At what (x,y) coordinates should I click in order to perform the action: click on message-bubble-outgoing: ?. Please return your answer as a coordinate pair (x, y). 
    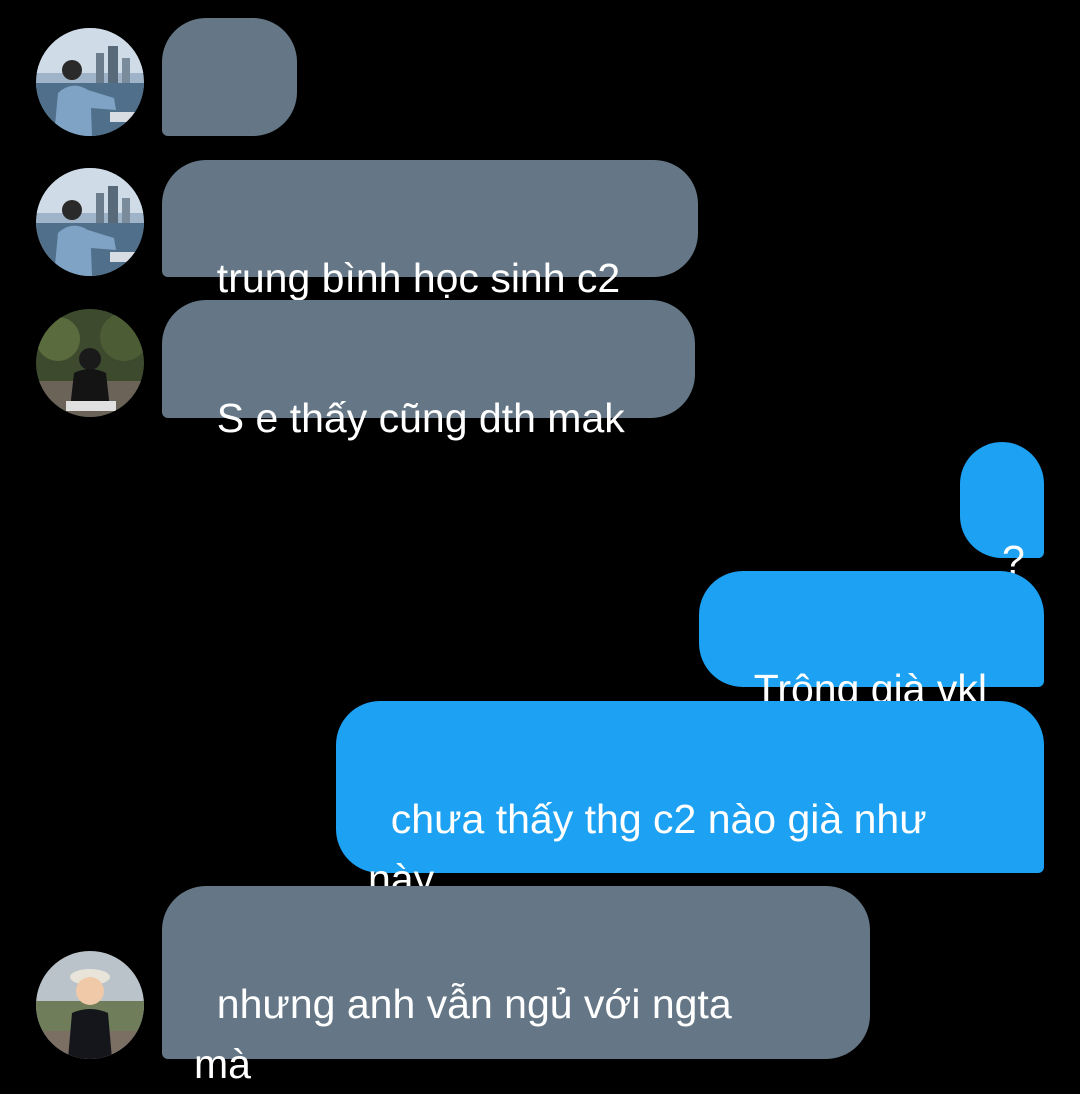
    Looking at the image, I should click on (1002, 512).